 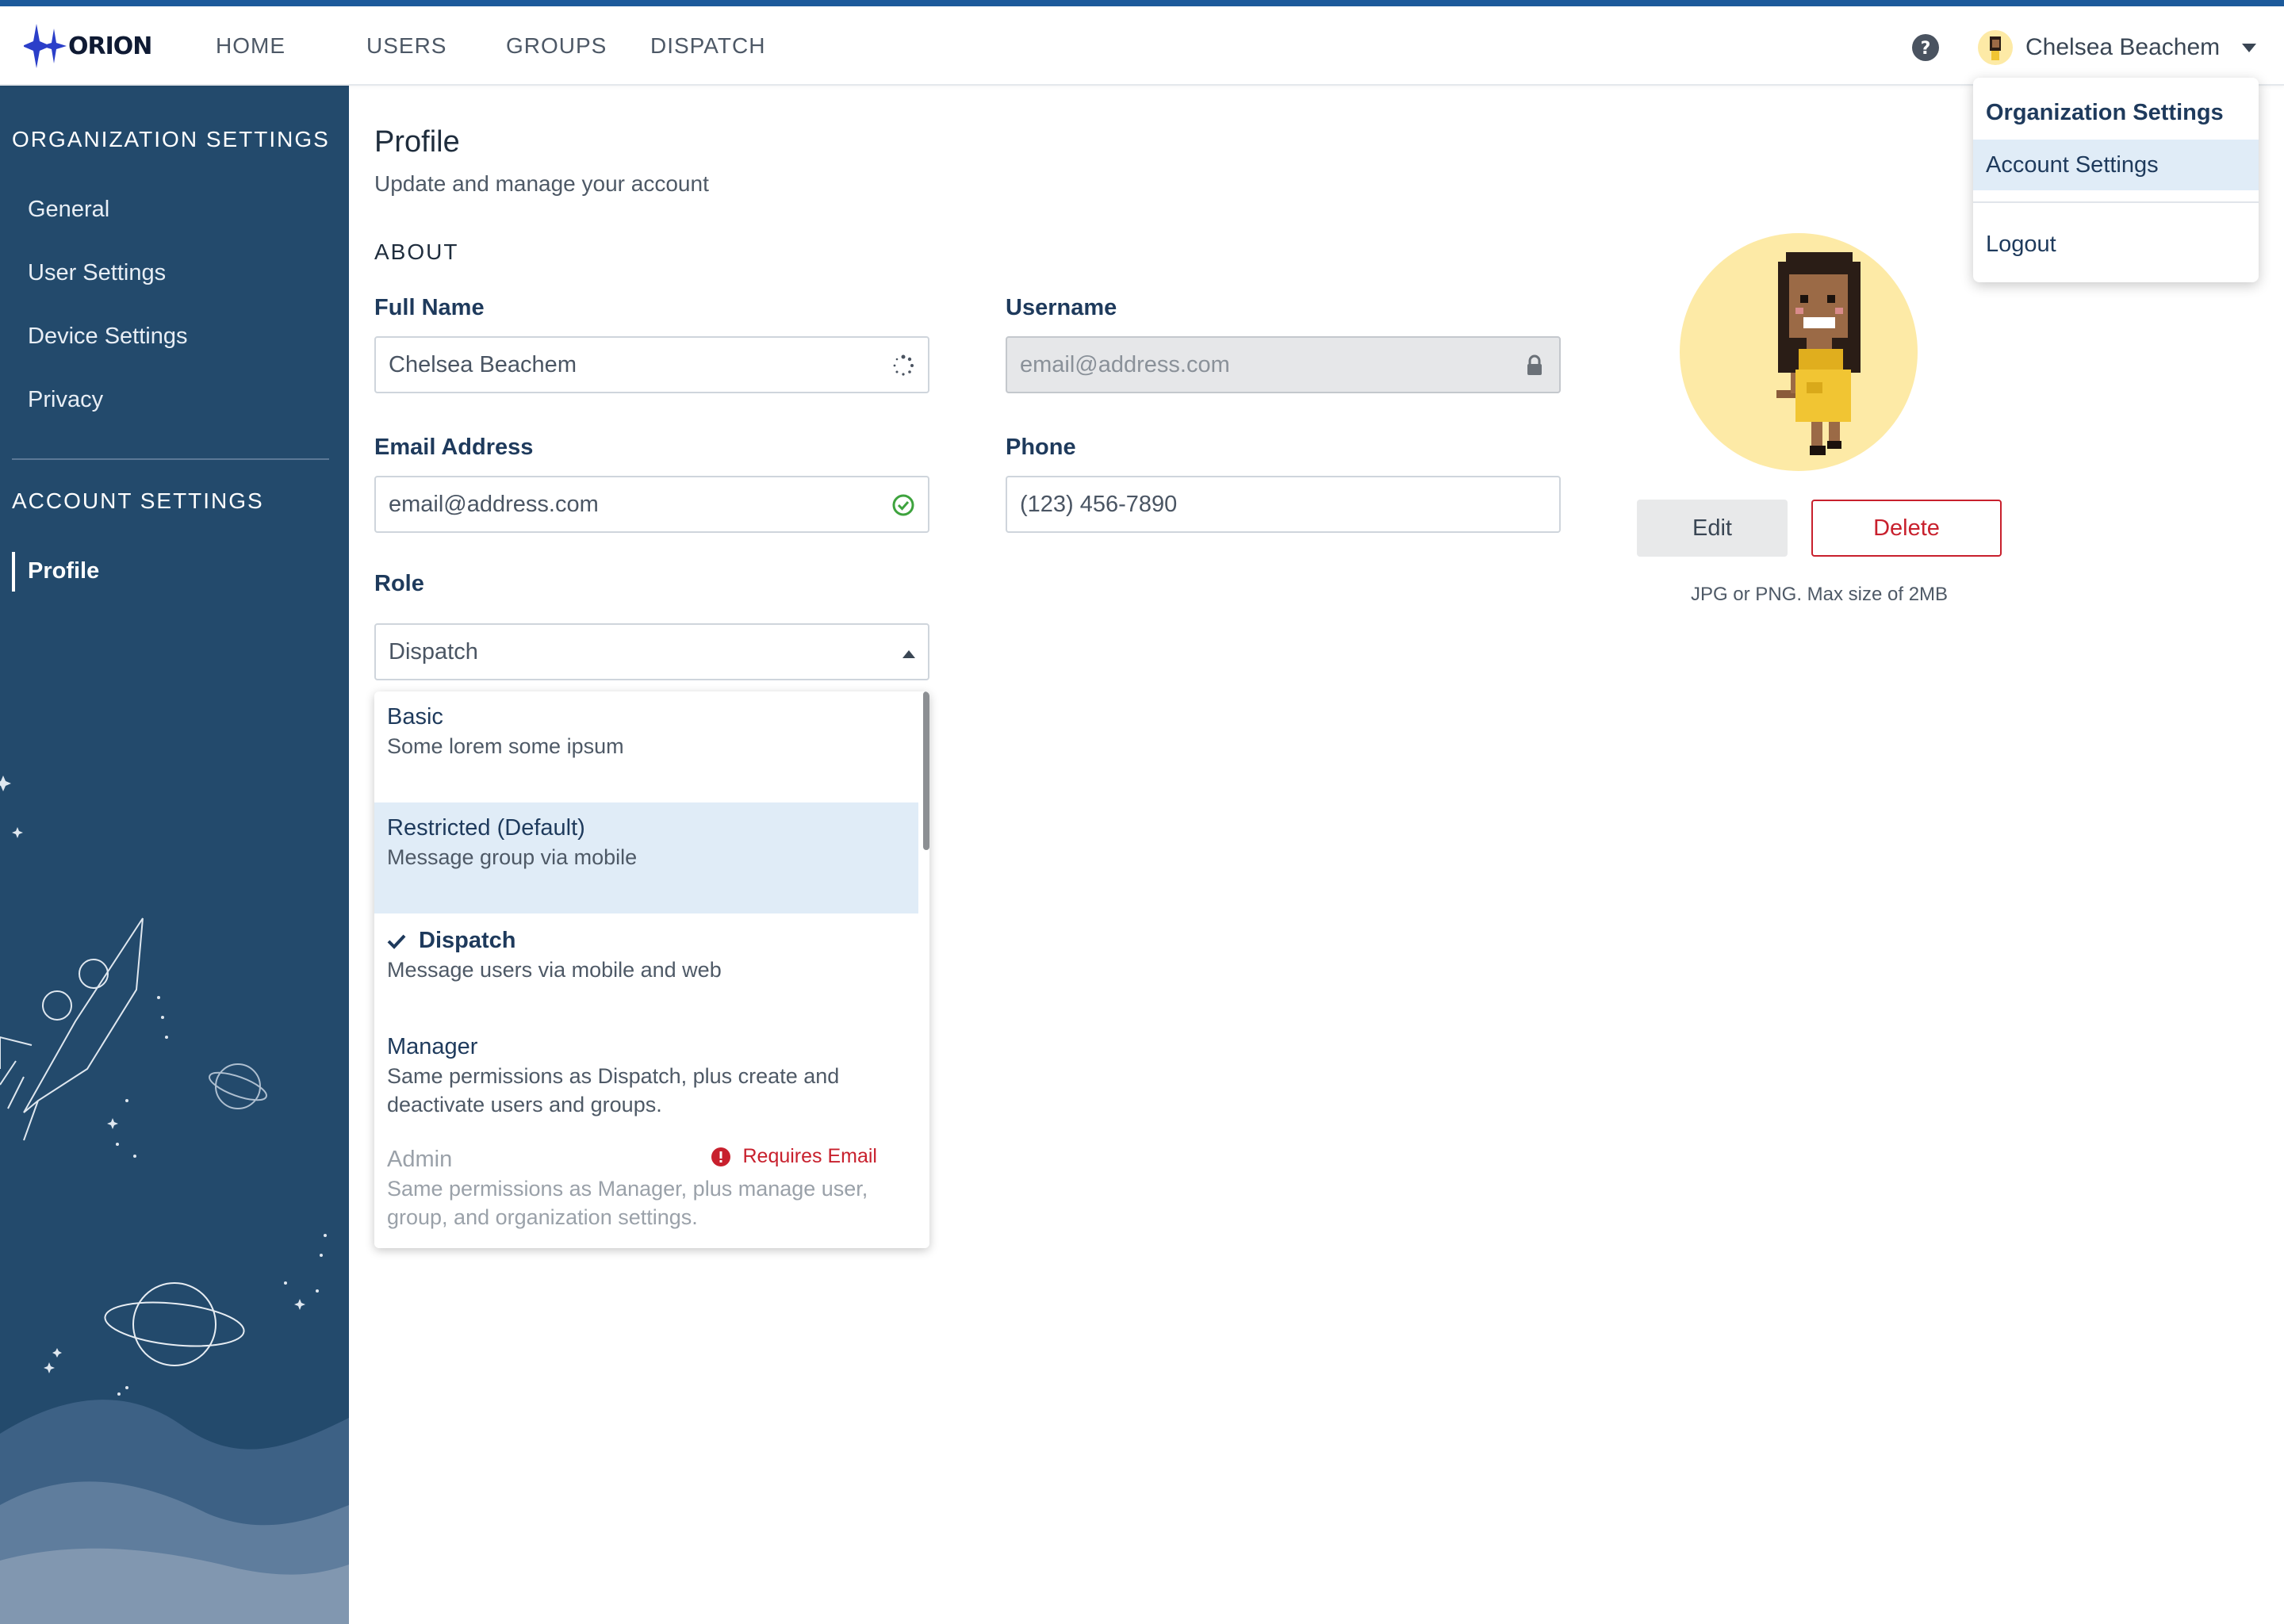 I want to click on nav-home: HOME, so click(x=291, y=46).